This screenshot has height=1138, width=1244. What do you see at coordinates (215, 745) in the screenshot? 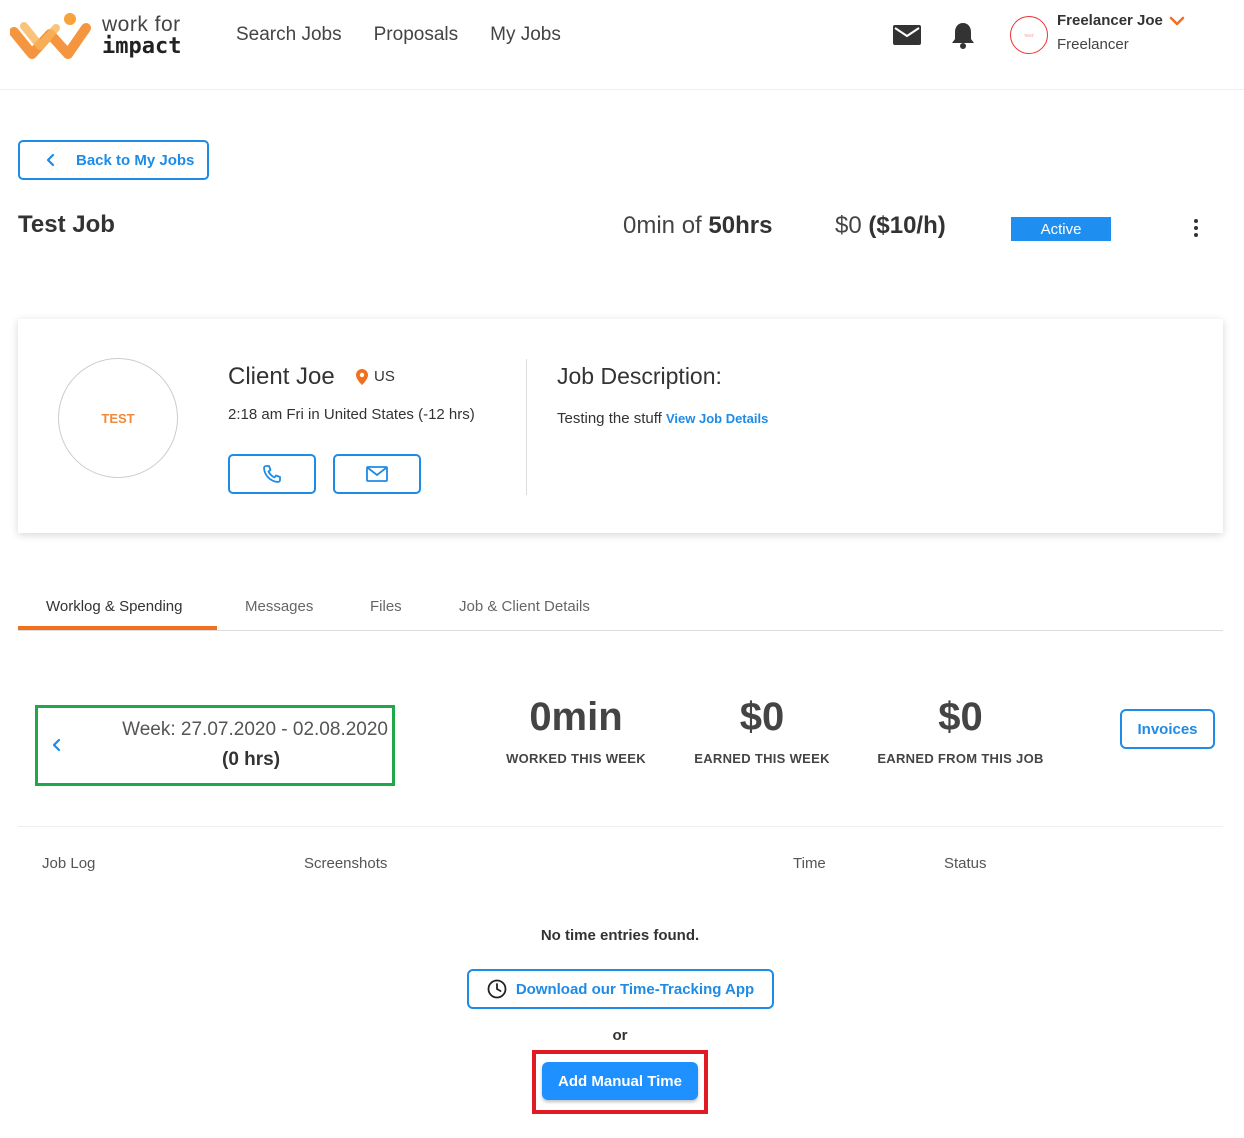
I see `week-selector: Week: 27.07.2020 - 02.08.2020 (0 hrs)` at bounding box center [215, 745].